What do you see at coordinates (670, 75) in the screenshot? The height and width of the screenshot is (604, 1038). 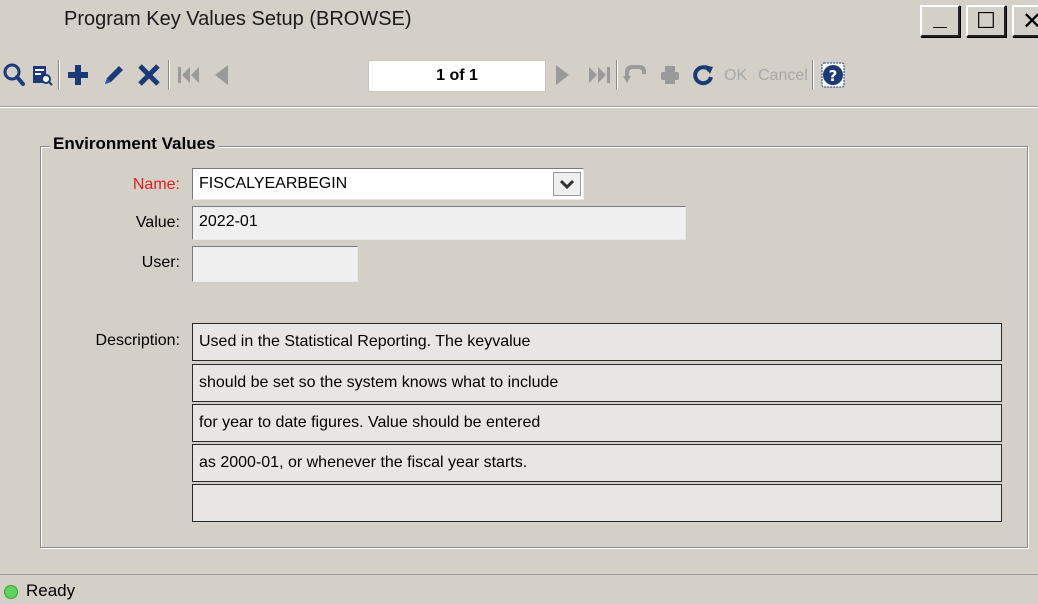 I see `print-icon` at bounding box center [670, 75].